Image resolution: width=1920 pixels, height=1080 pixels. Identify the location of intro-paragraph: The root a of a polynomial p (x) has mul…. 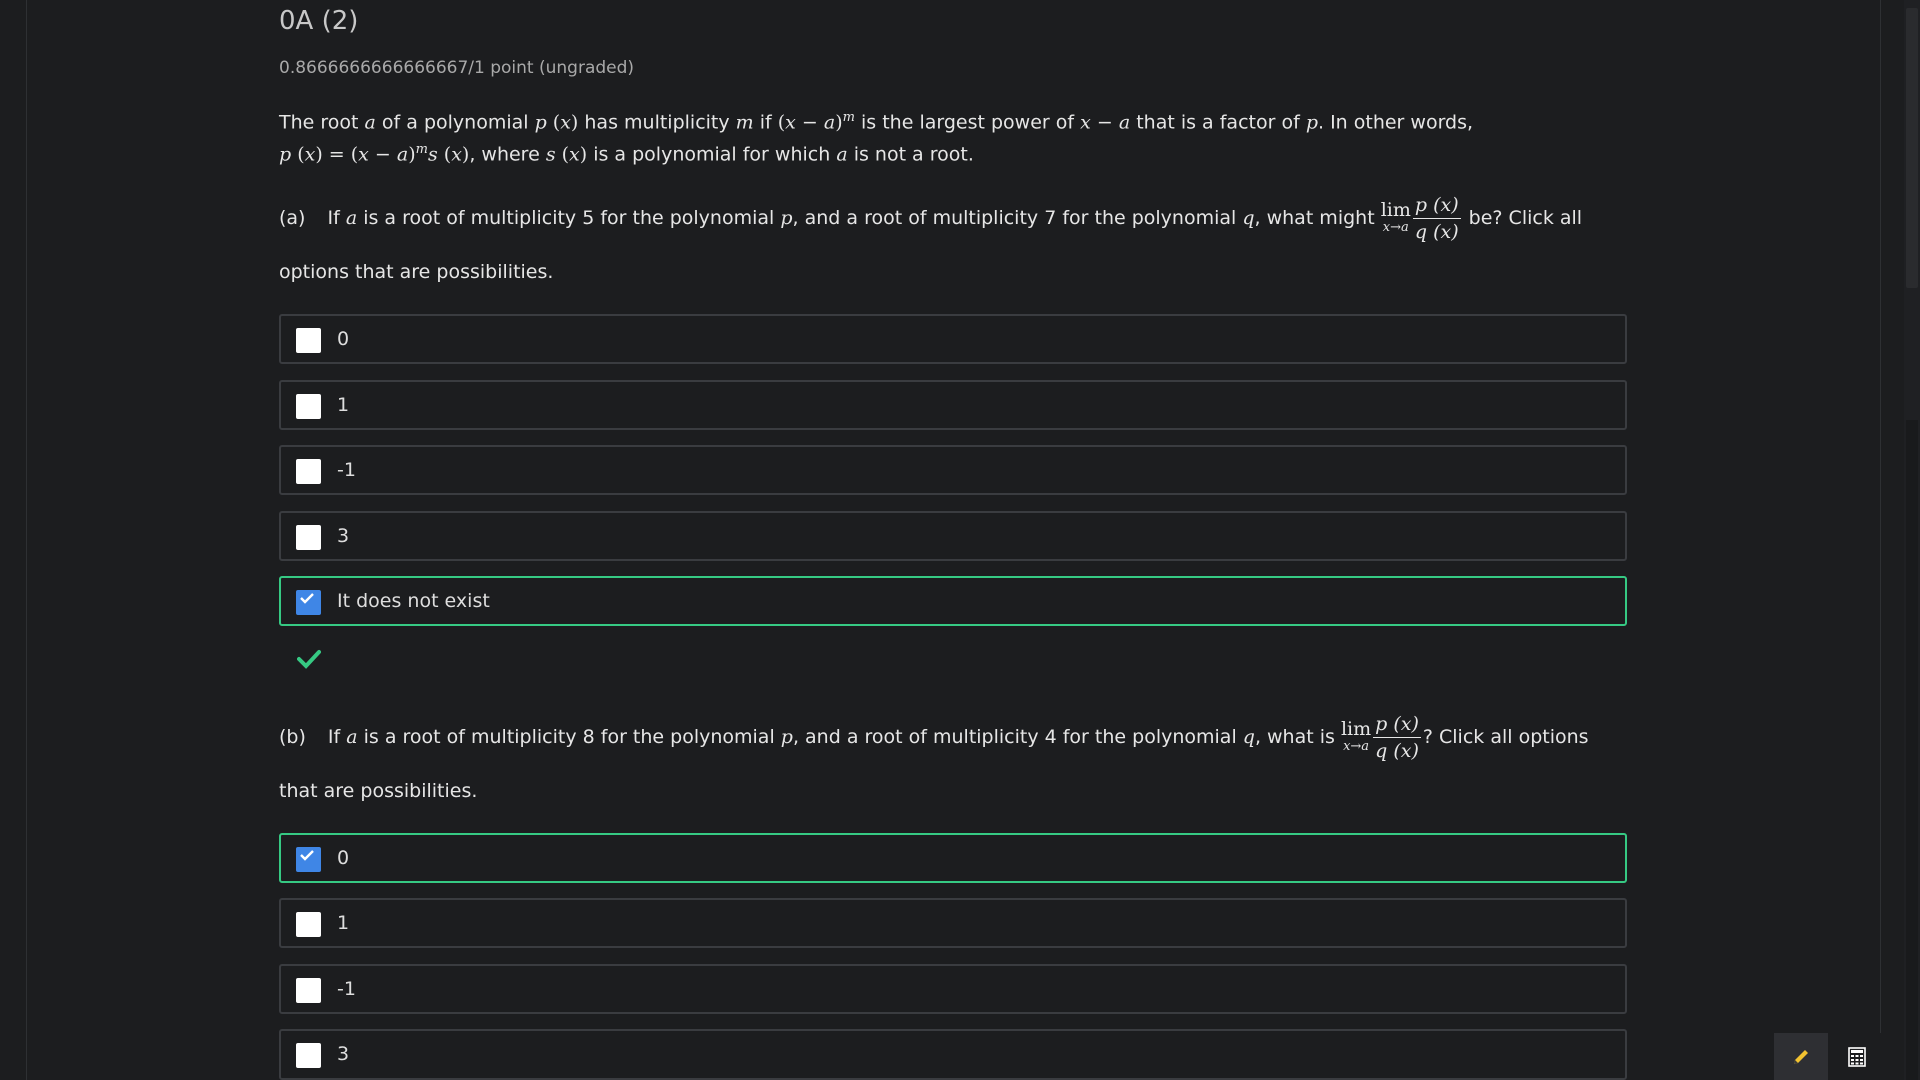
(876, 138).